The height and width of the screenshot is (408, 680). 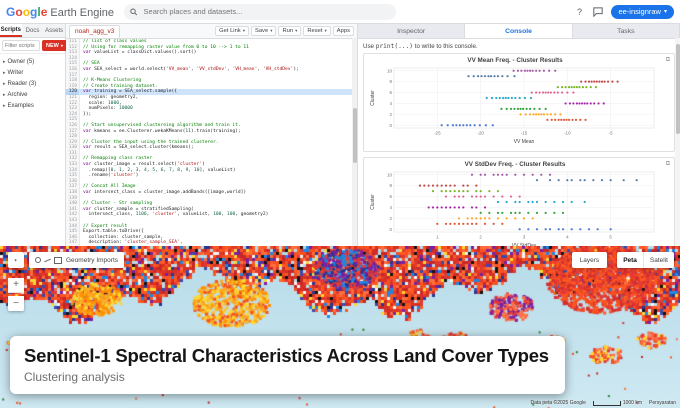 I want to click on new-script-button: NEW ▾, so click(x=54, y=45).